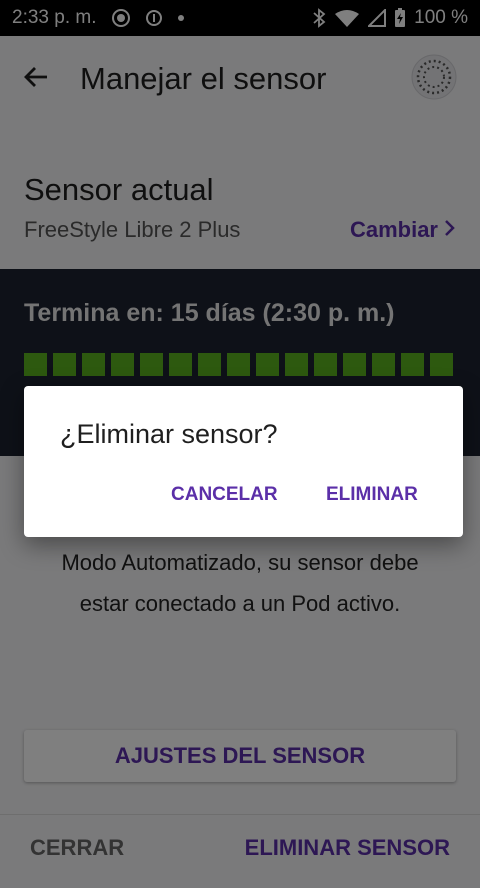 The height and width of the screenshot is (888, 480). I want to click on dialog-title: ¿Eliminar sensor?, so click(169, 434).